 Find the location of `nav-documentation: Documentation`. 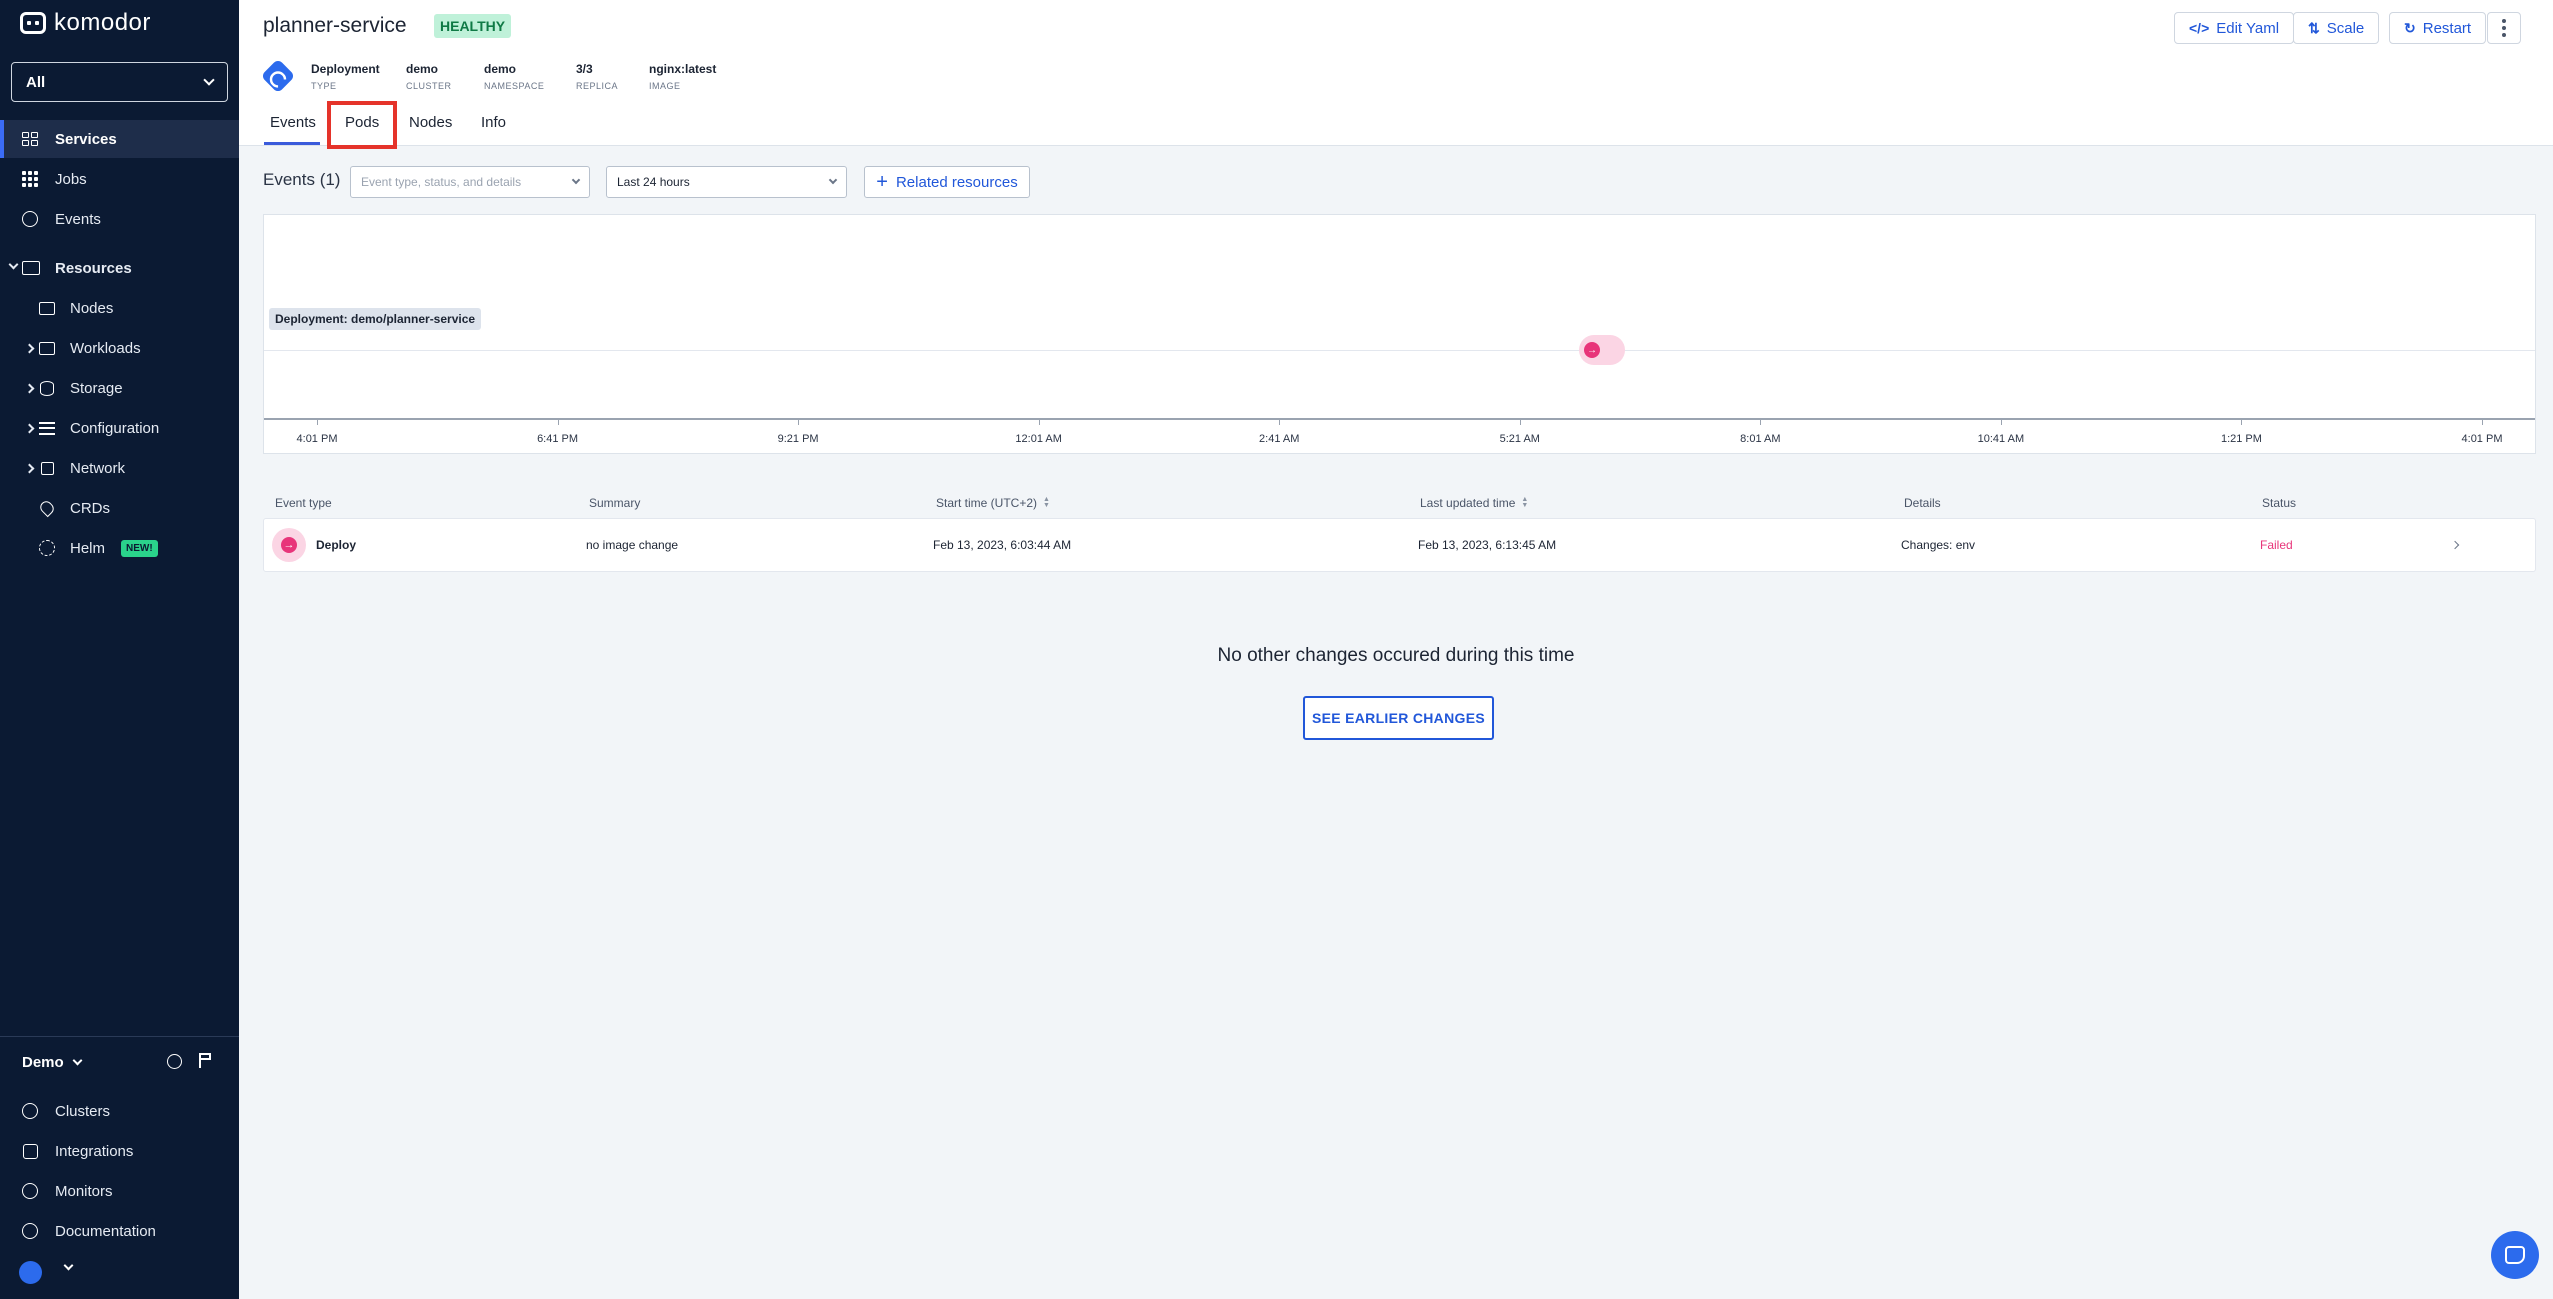

nav-documentation: Documentation is located at coordinates (119, 1231).